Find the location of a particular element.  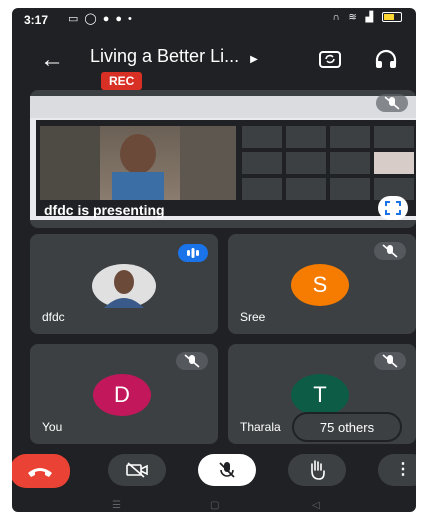

shared-browser-bar is located at coordinates (223, 107).